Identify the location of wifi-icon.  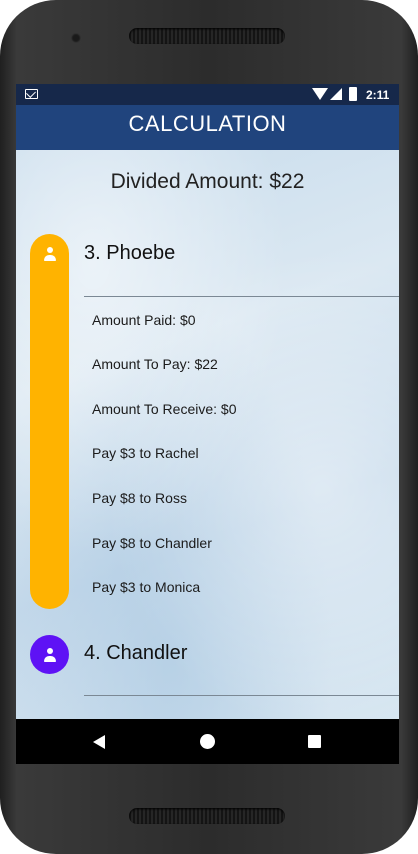
(320, 94).